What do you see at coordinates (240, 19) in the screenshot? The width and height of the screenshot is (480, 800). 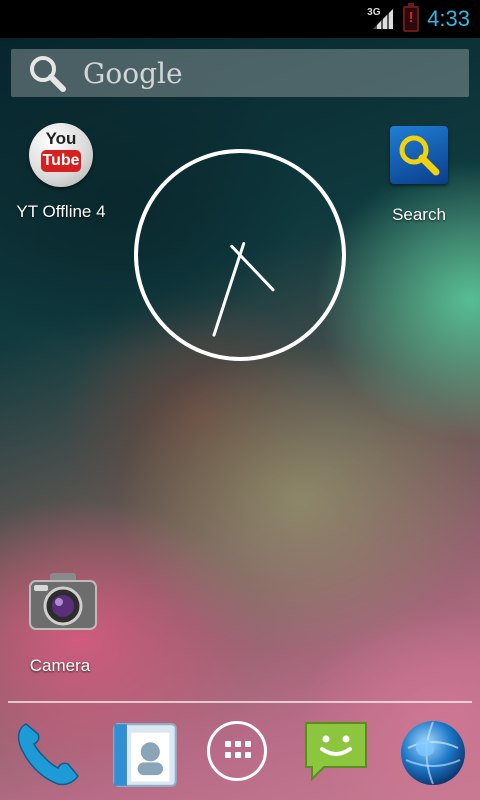 I see `status-bar: 3G ! 4:33` at bounding box center [240, 19].